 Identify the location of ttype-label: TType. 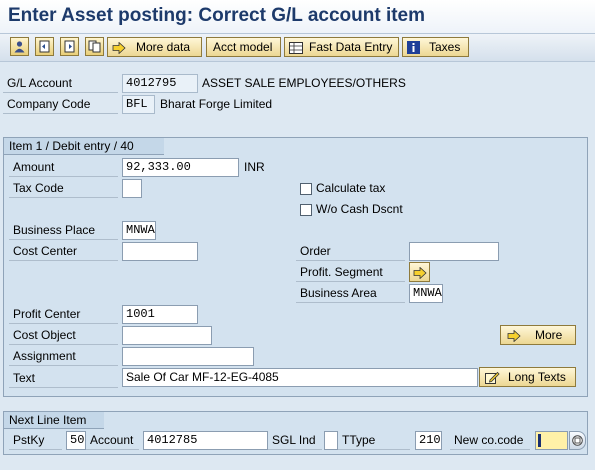
(374, 440).